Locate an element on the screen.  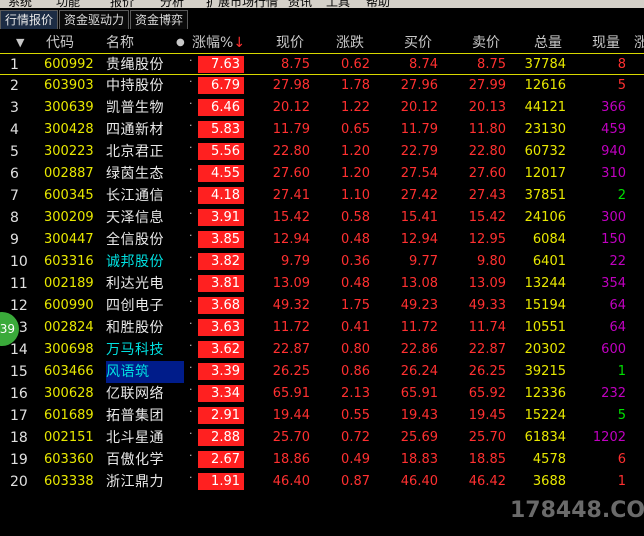
current-price: 13.09 is located at coordinates (291, 283).